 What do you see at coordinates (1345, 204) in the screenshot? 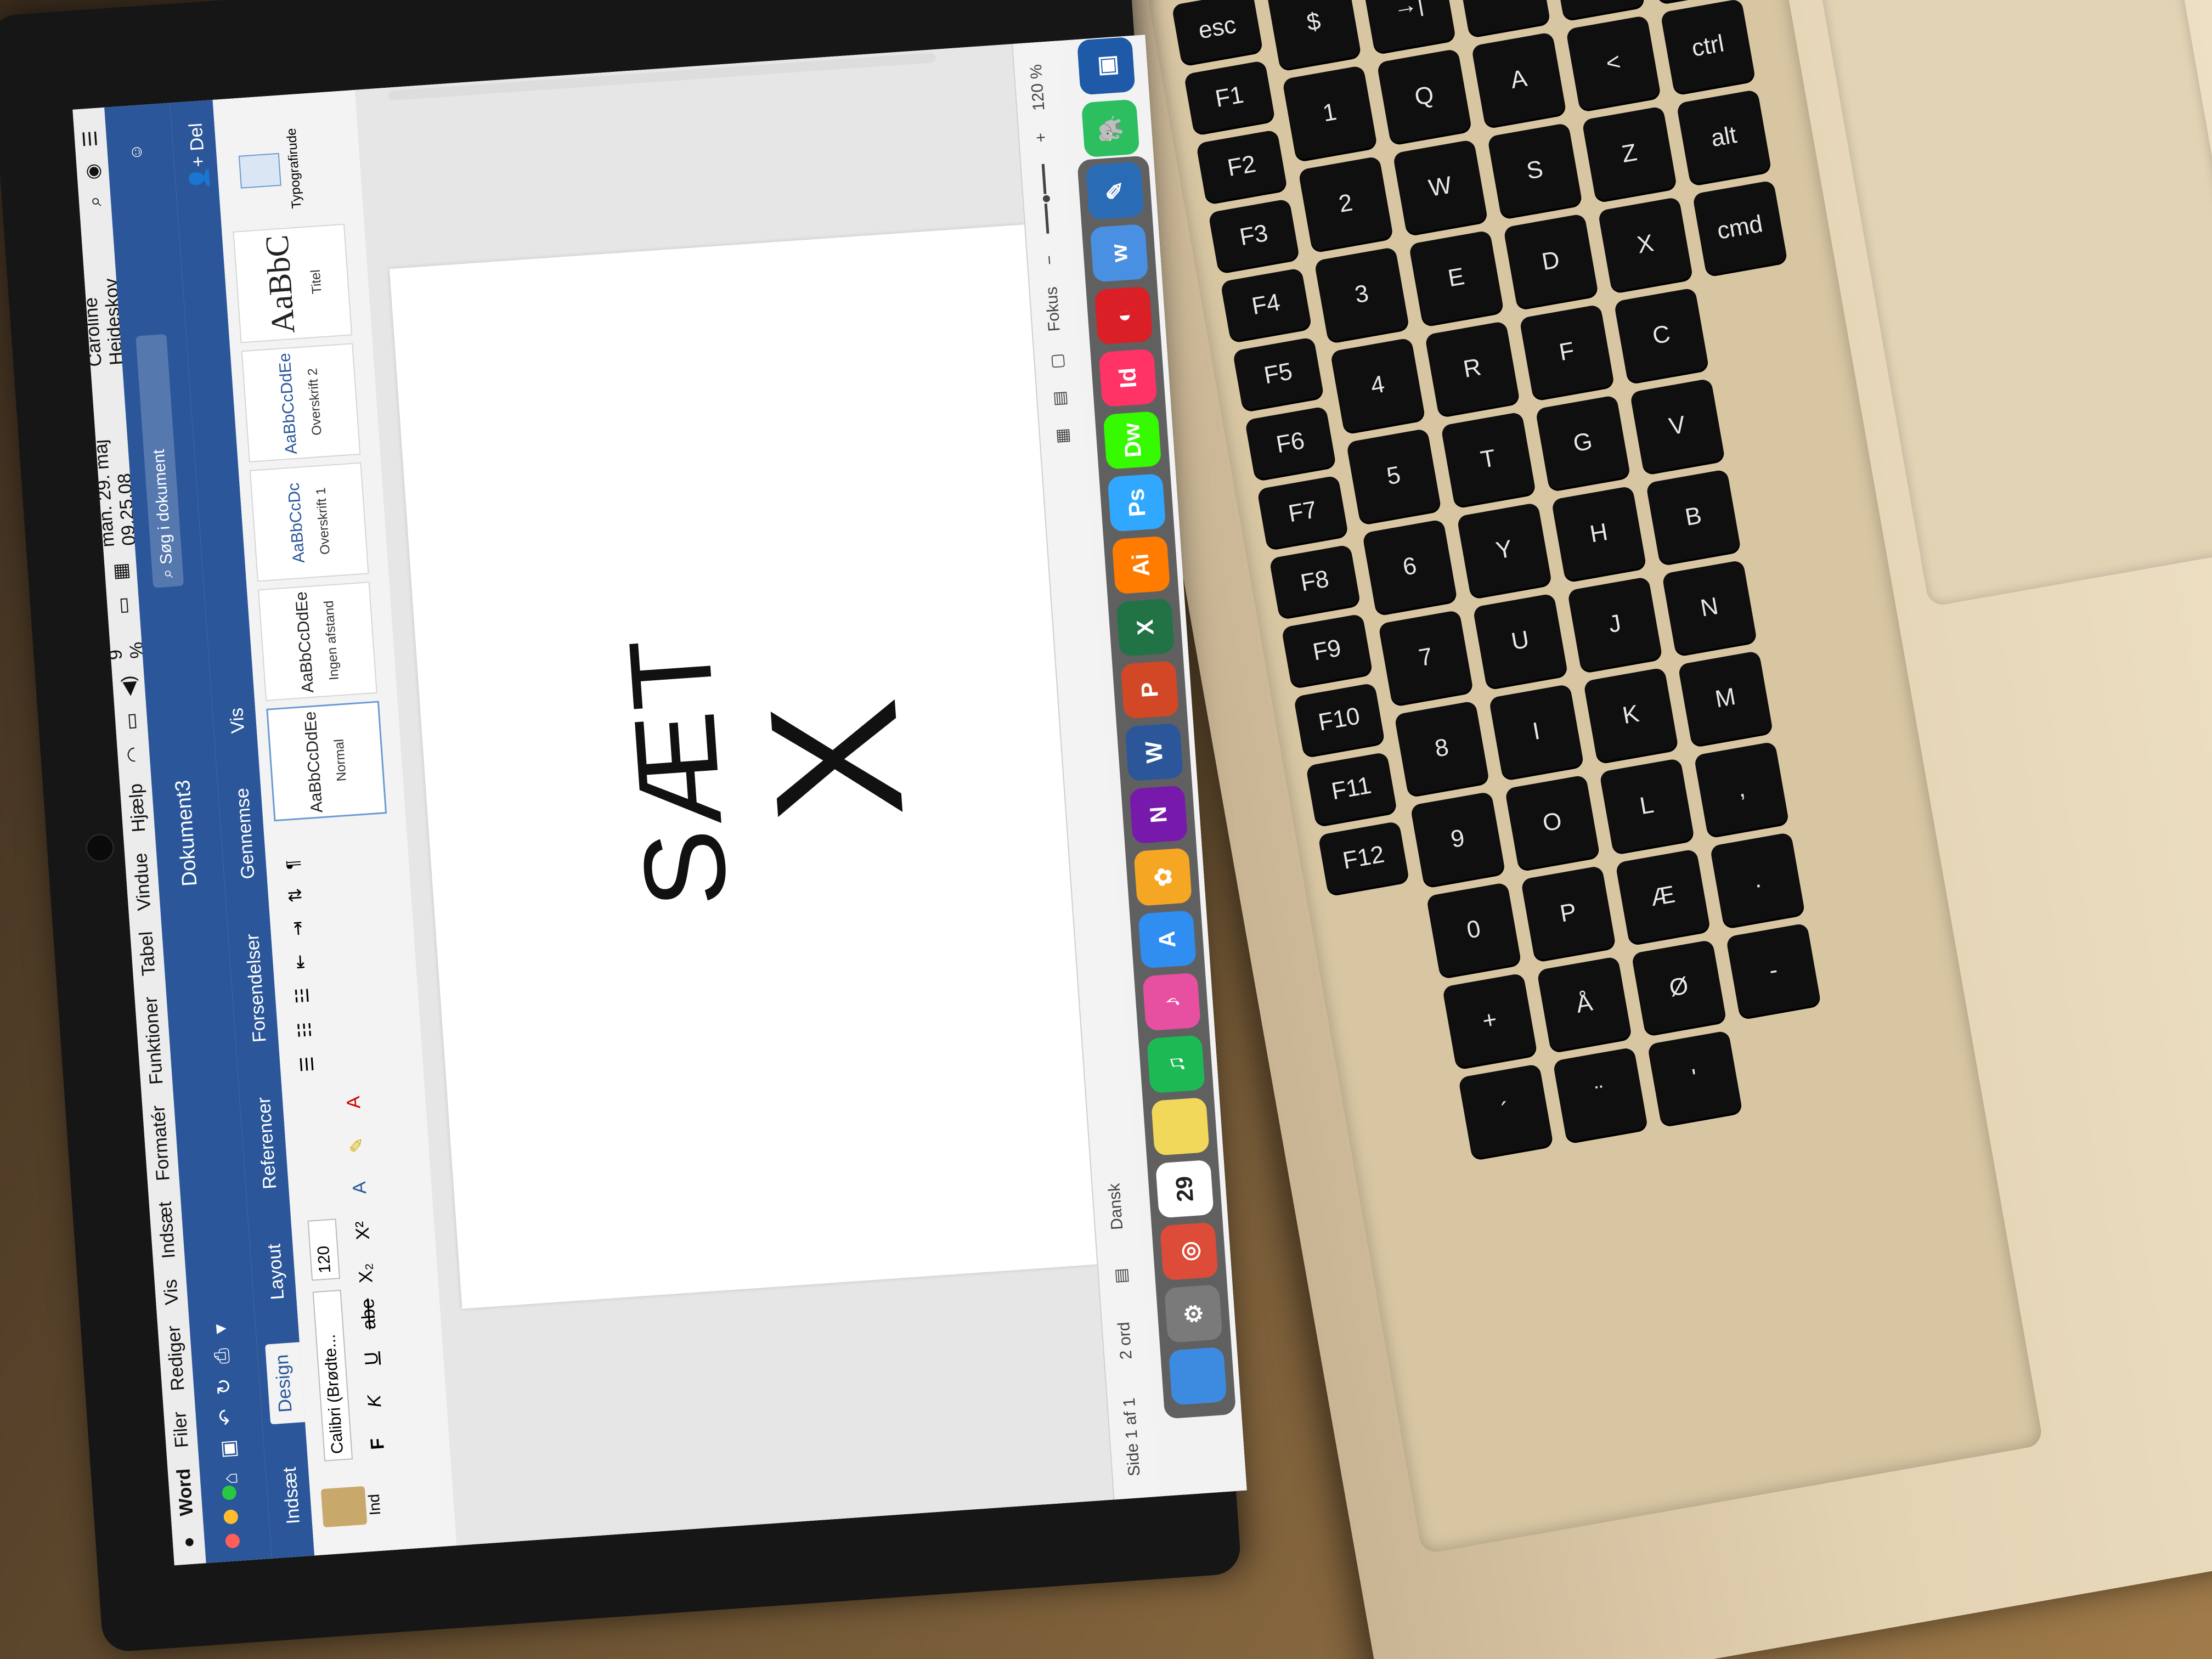
I see `key: 2` at bounding box center [1345, 204].